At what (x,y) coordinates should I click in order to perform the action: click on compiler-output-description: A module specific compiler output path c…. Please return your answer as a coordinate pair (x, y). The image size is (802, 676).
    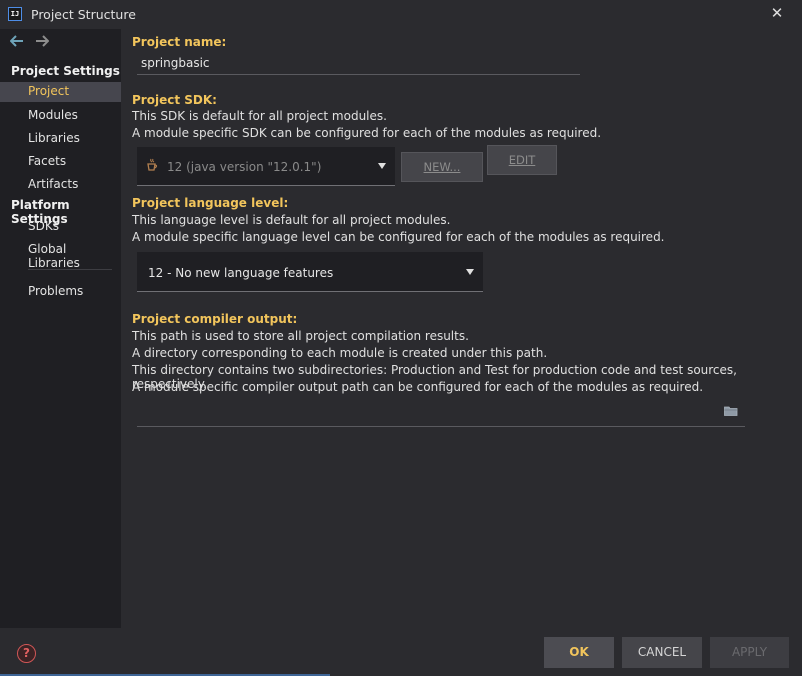
    Looking at the image, I should click on (418, 387).